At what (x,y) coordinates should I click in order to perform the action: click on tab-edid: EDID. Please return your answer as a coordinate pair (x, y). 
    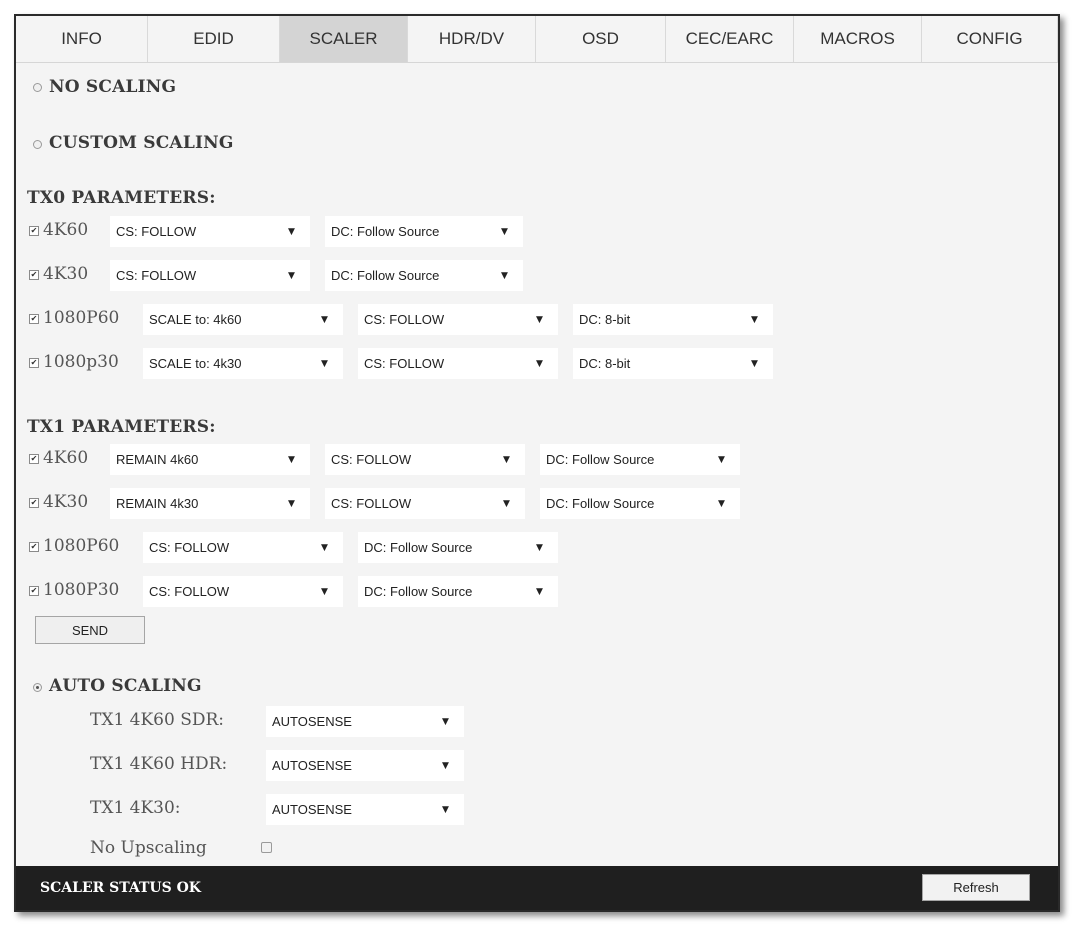
    Looking at the image, I should click on (214, 39).